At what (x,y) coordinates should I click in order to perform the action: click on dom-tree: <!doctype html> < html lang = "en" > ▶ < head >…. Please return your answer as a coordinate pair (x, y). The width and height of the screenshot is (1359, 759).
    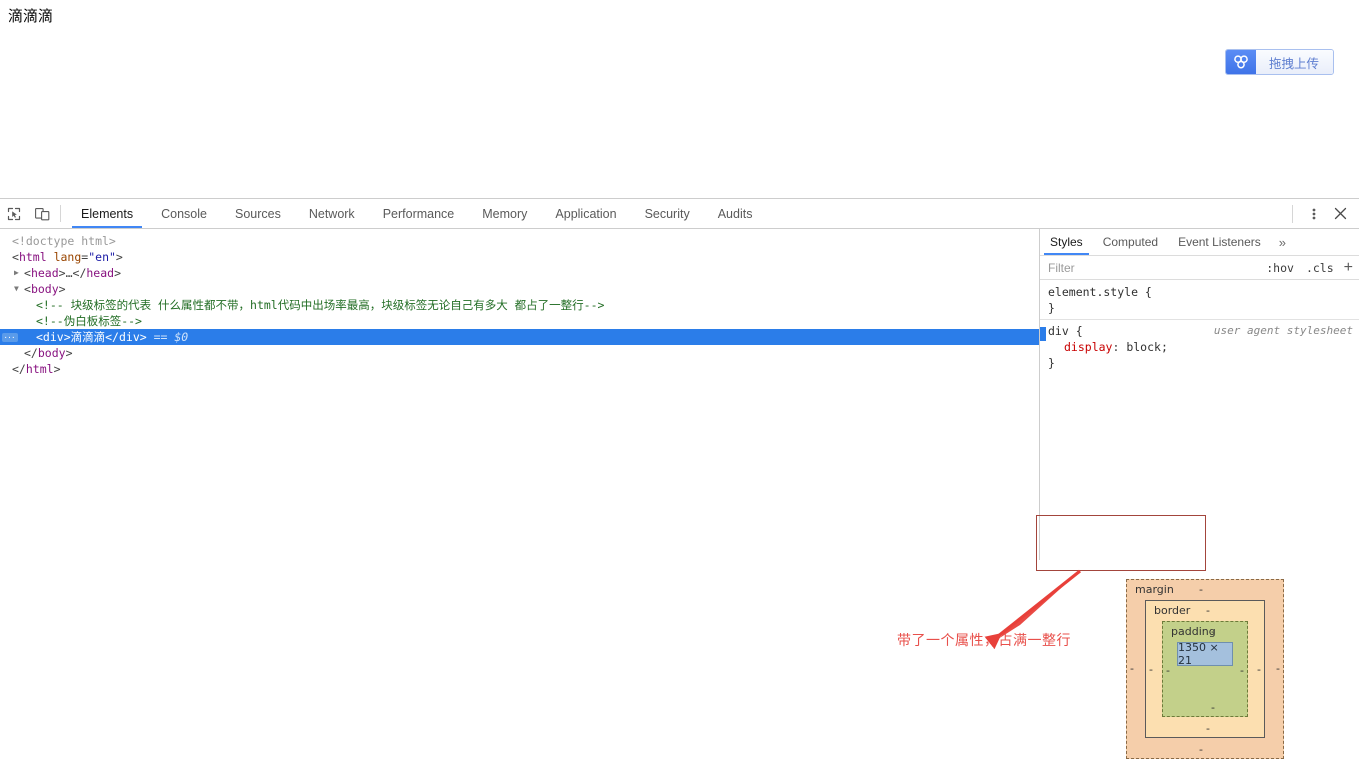
    Looking at the image, I should click on (519, 303).